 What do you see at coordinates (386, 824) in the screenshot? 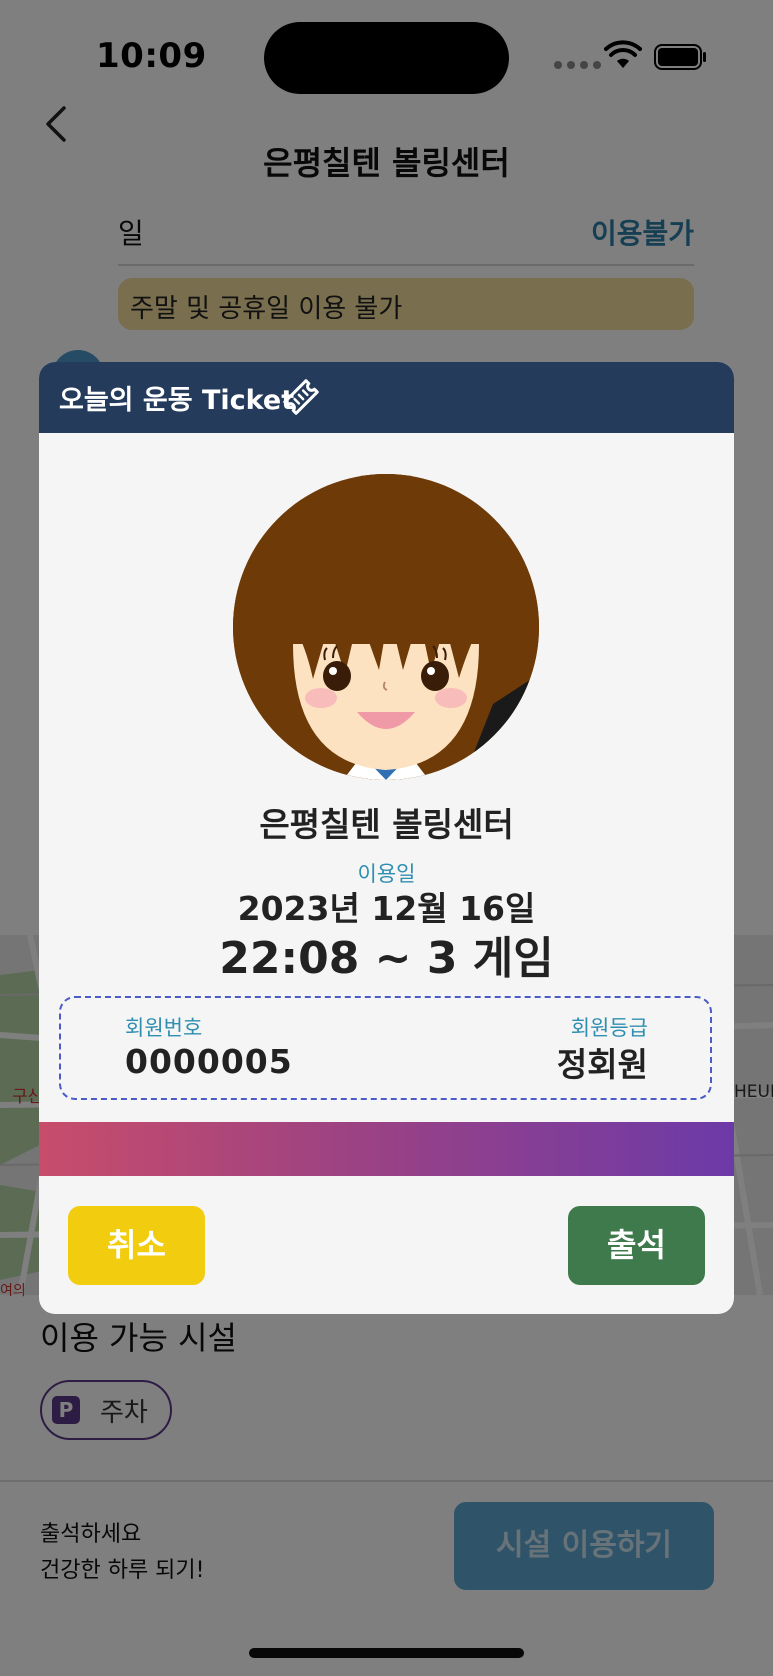
I see `ticket-center-name: 은평칠텐 볼링센터` at bounding box center [386, 824].